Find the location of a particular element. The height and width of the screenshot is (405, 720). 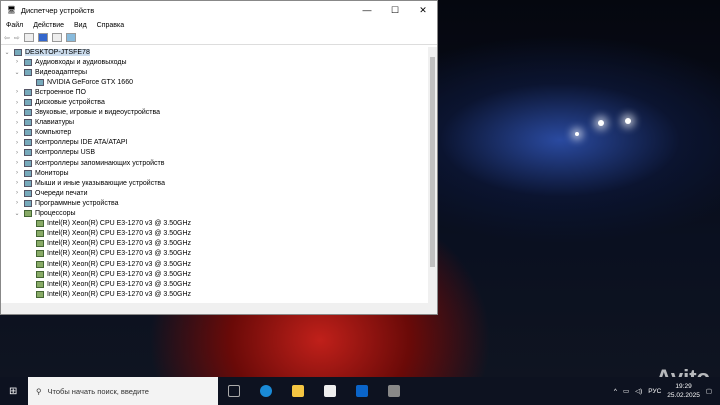

menu-item: Справка is located at coordinates (110, 25).